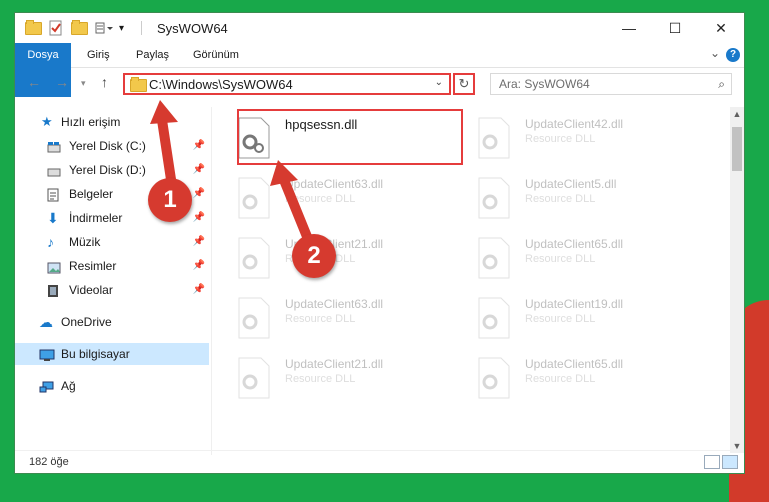 The width and height of the screenshot is (769, 502). What do you see at coordinates (232, 174) in the screenshot?
I see `annotation-arrows` at bounding box center [232, 174].